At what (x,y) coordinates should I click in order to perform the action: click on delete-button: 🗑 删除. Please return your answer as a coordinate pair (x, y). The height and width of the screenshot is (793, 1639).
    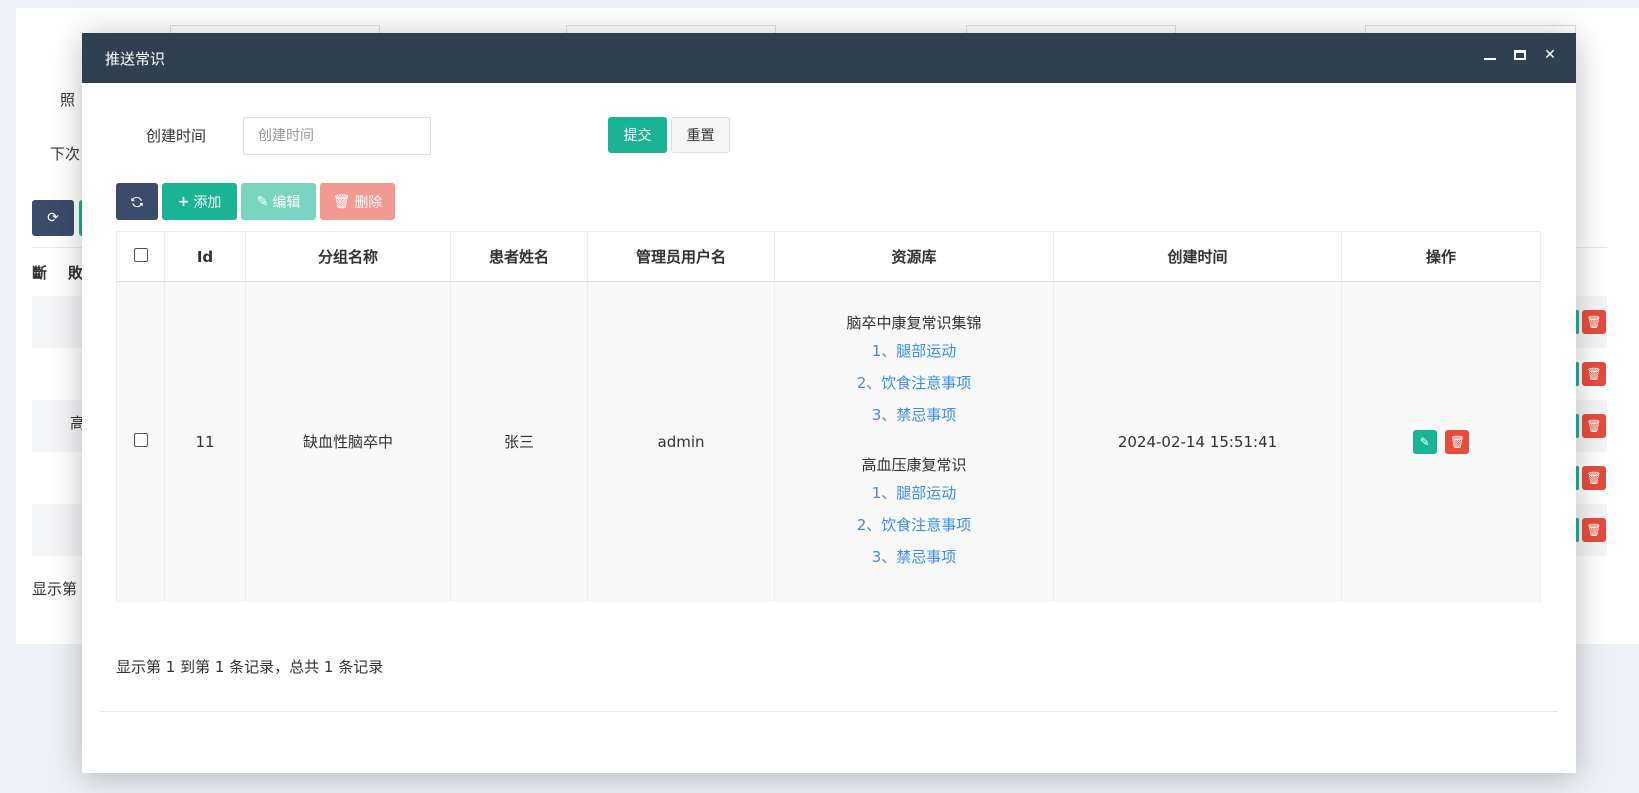
    Looking at the image, I should click on (357, 201).